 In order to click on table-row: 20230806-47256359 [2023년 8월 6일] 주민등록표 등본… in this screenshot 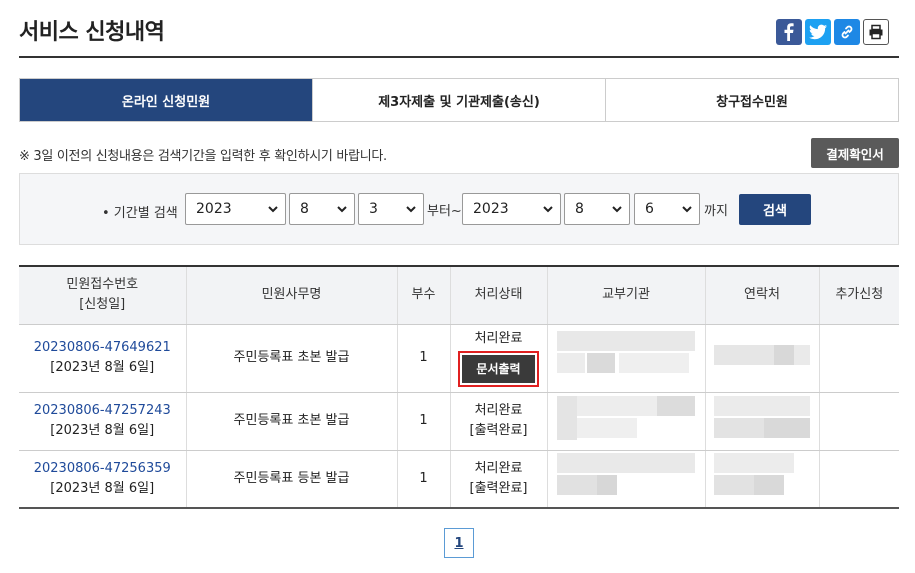, I will do `click(459, 479)`.